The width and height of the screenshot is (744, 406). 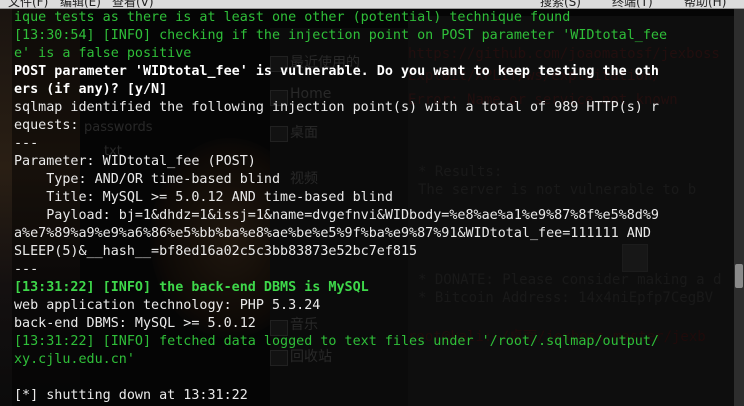 What do you see at coordinates (28, 4) in the screenshot?
I see `menu-file: 文件(F)` at bounding box center [28, 4].